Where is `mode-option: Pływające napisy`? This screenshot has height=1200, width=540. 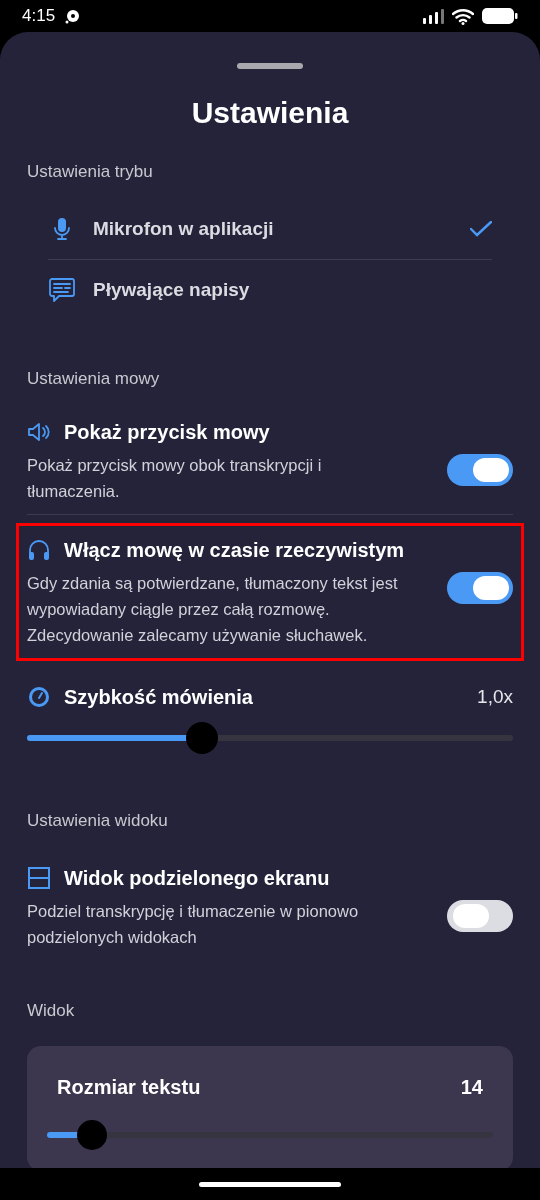
mode-option: Pływające napisy is located at coordinates (270, 290).